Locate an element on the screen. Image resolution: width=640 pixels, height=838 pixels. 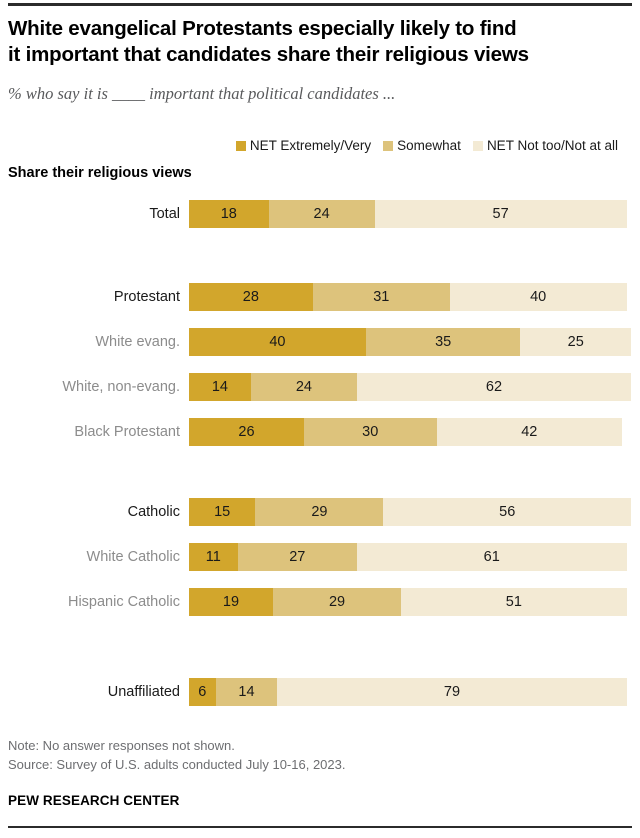
bar-segment: 30 is located at coordinates (370, 432).